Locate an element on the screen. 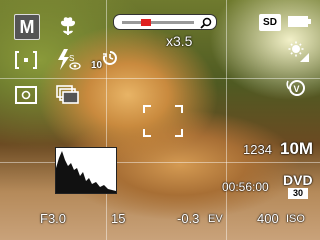 The image size is (320, 240). svg-text: S is located at coordinates (71, 58).